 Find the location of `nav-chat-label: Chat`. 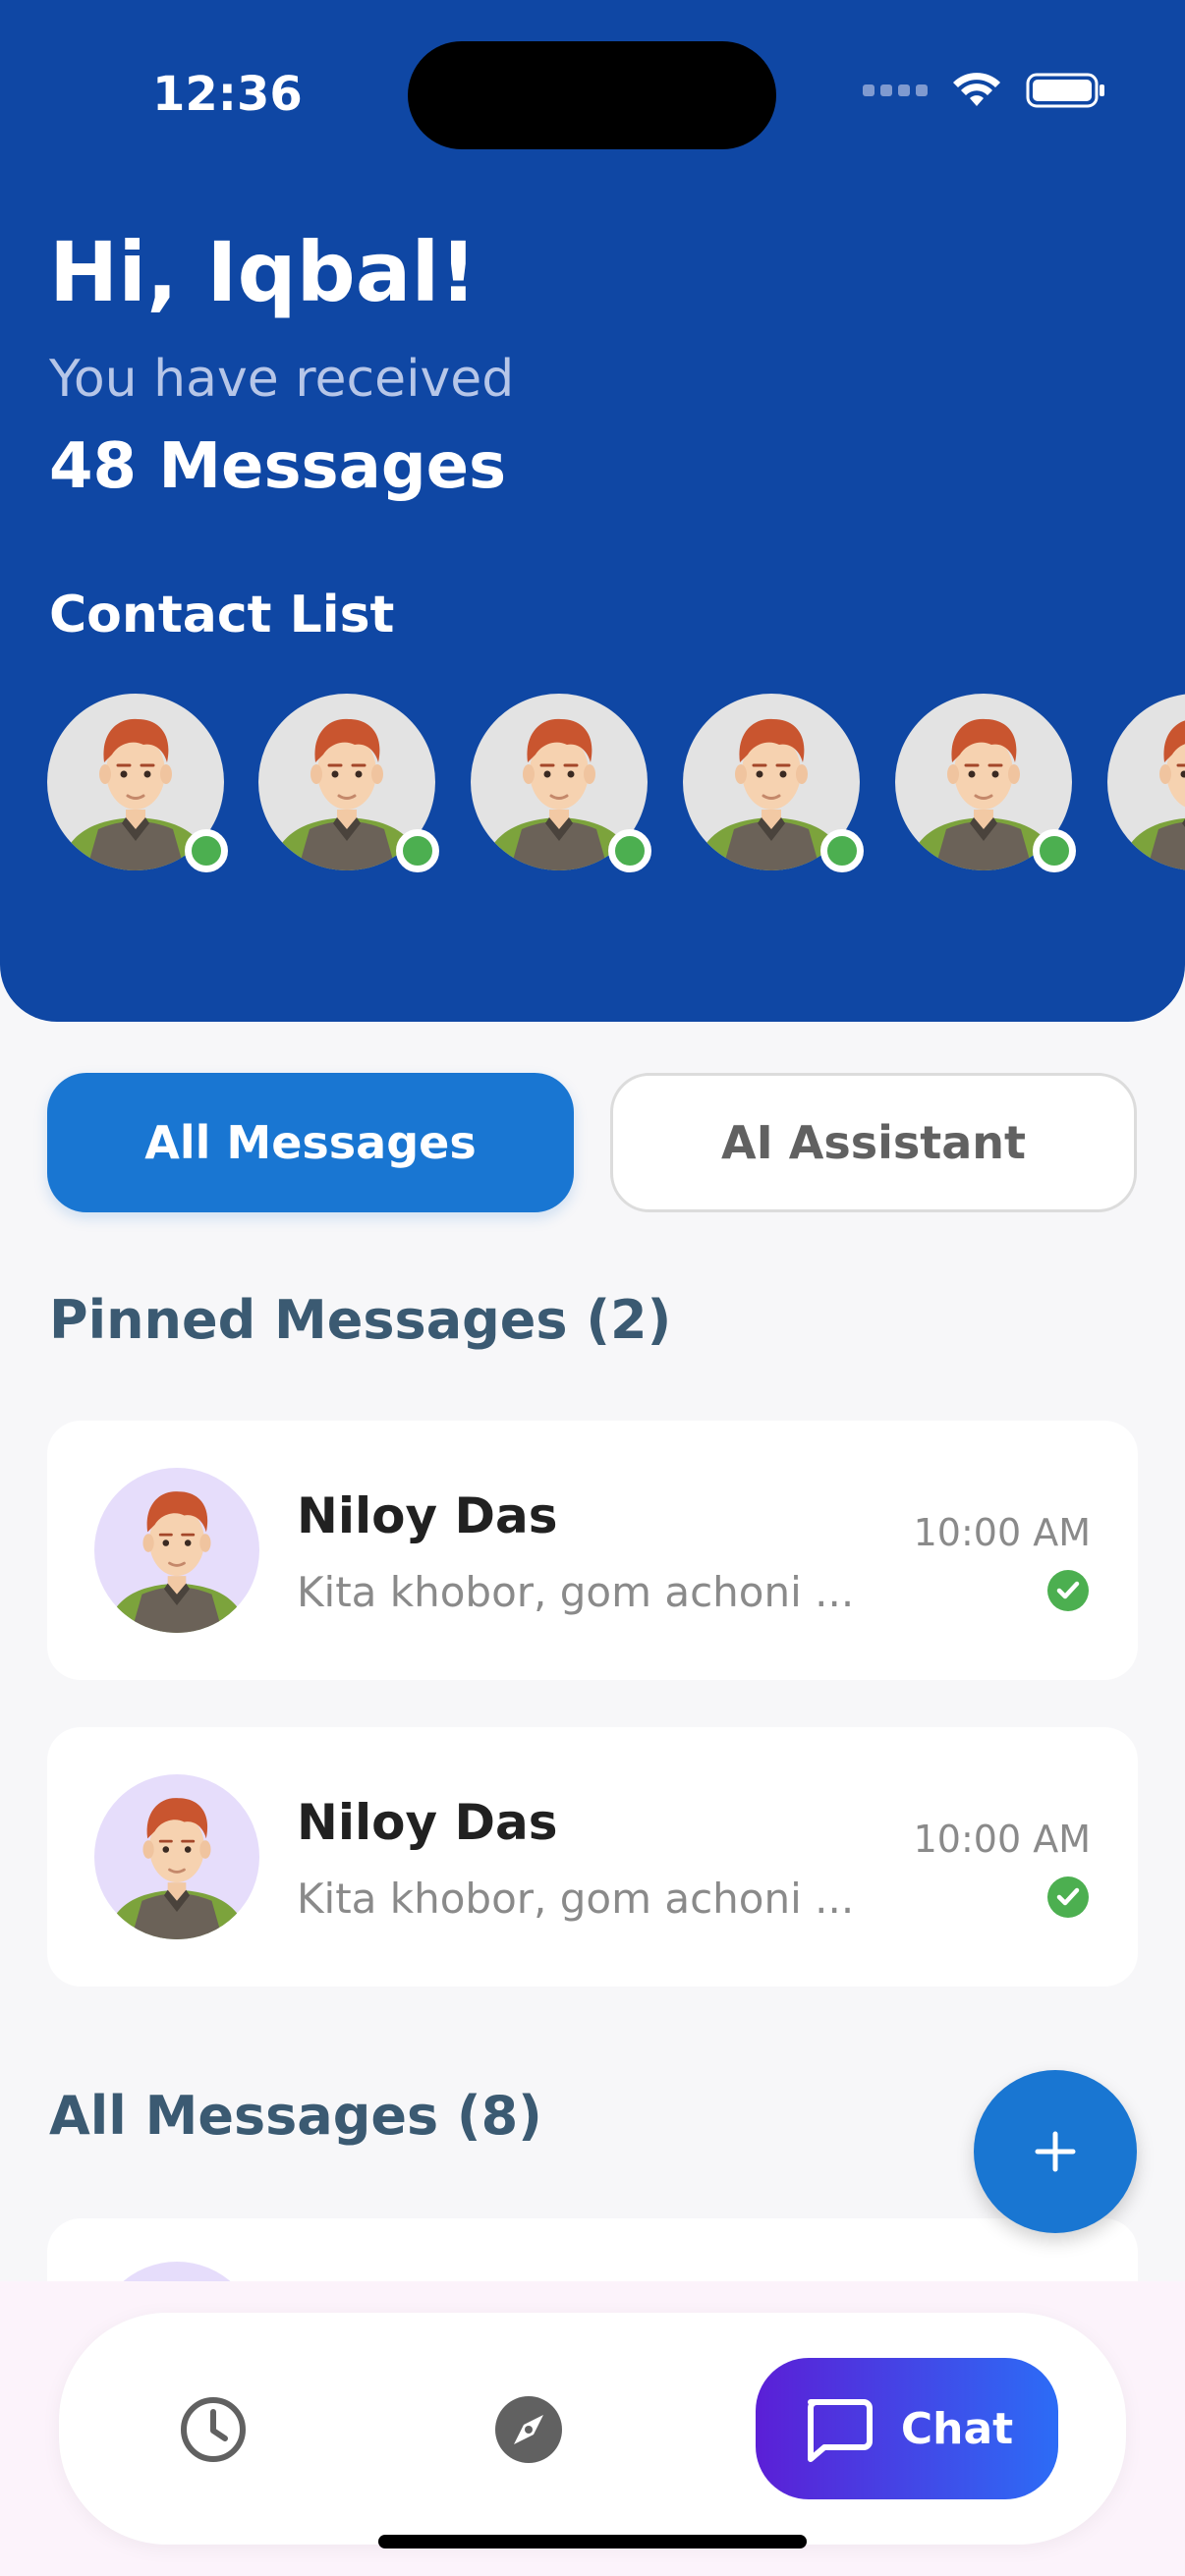

nav-chat-label: Chat is located at coordinates (957, 2428).